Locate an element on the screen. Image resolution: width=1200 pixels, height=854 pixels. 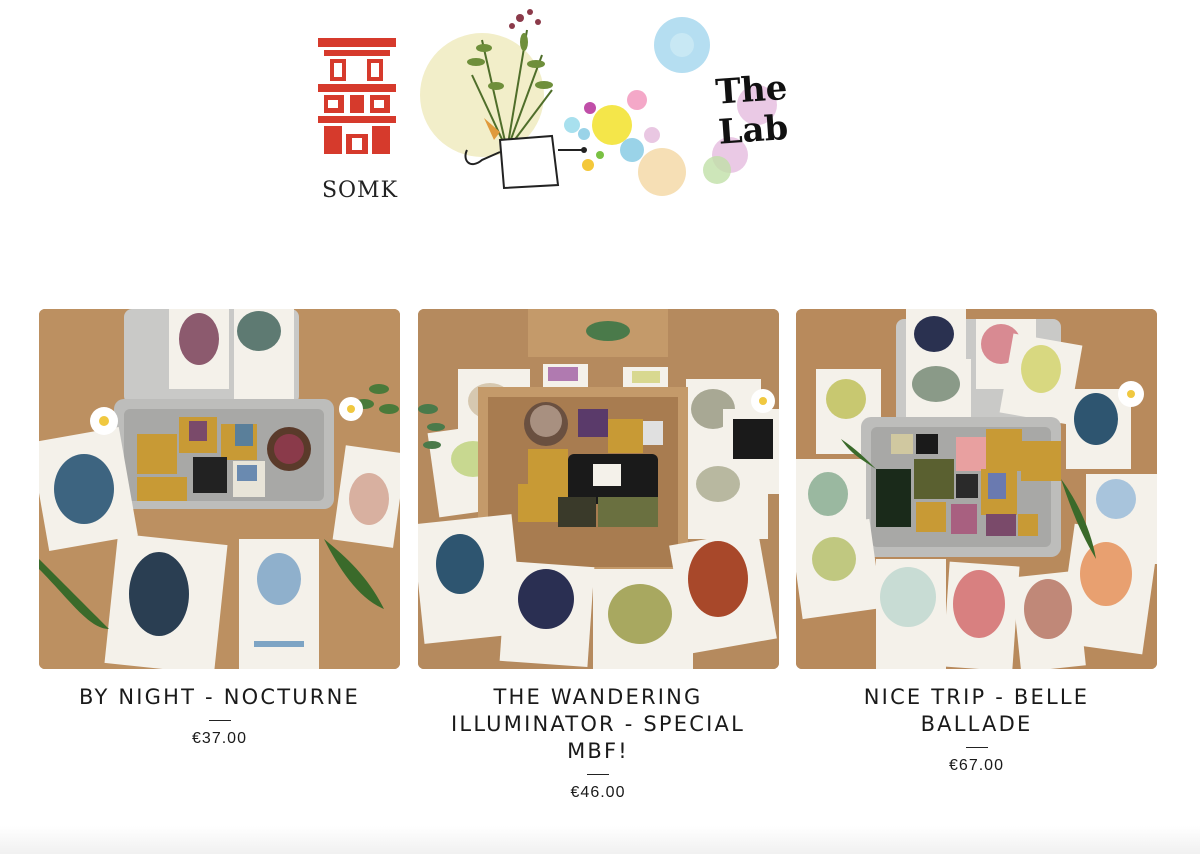
product-price: €46.00 is located at coordinates (598, 792).